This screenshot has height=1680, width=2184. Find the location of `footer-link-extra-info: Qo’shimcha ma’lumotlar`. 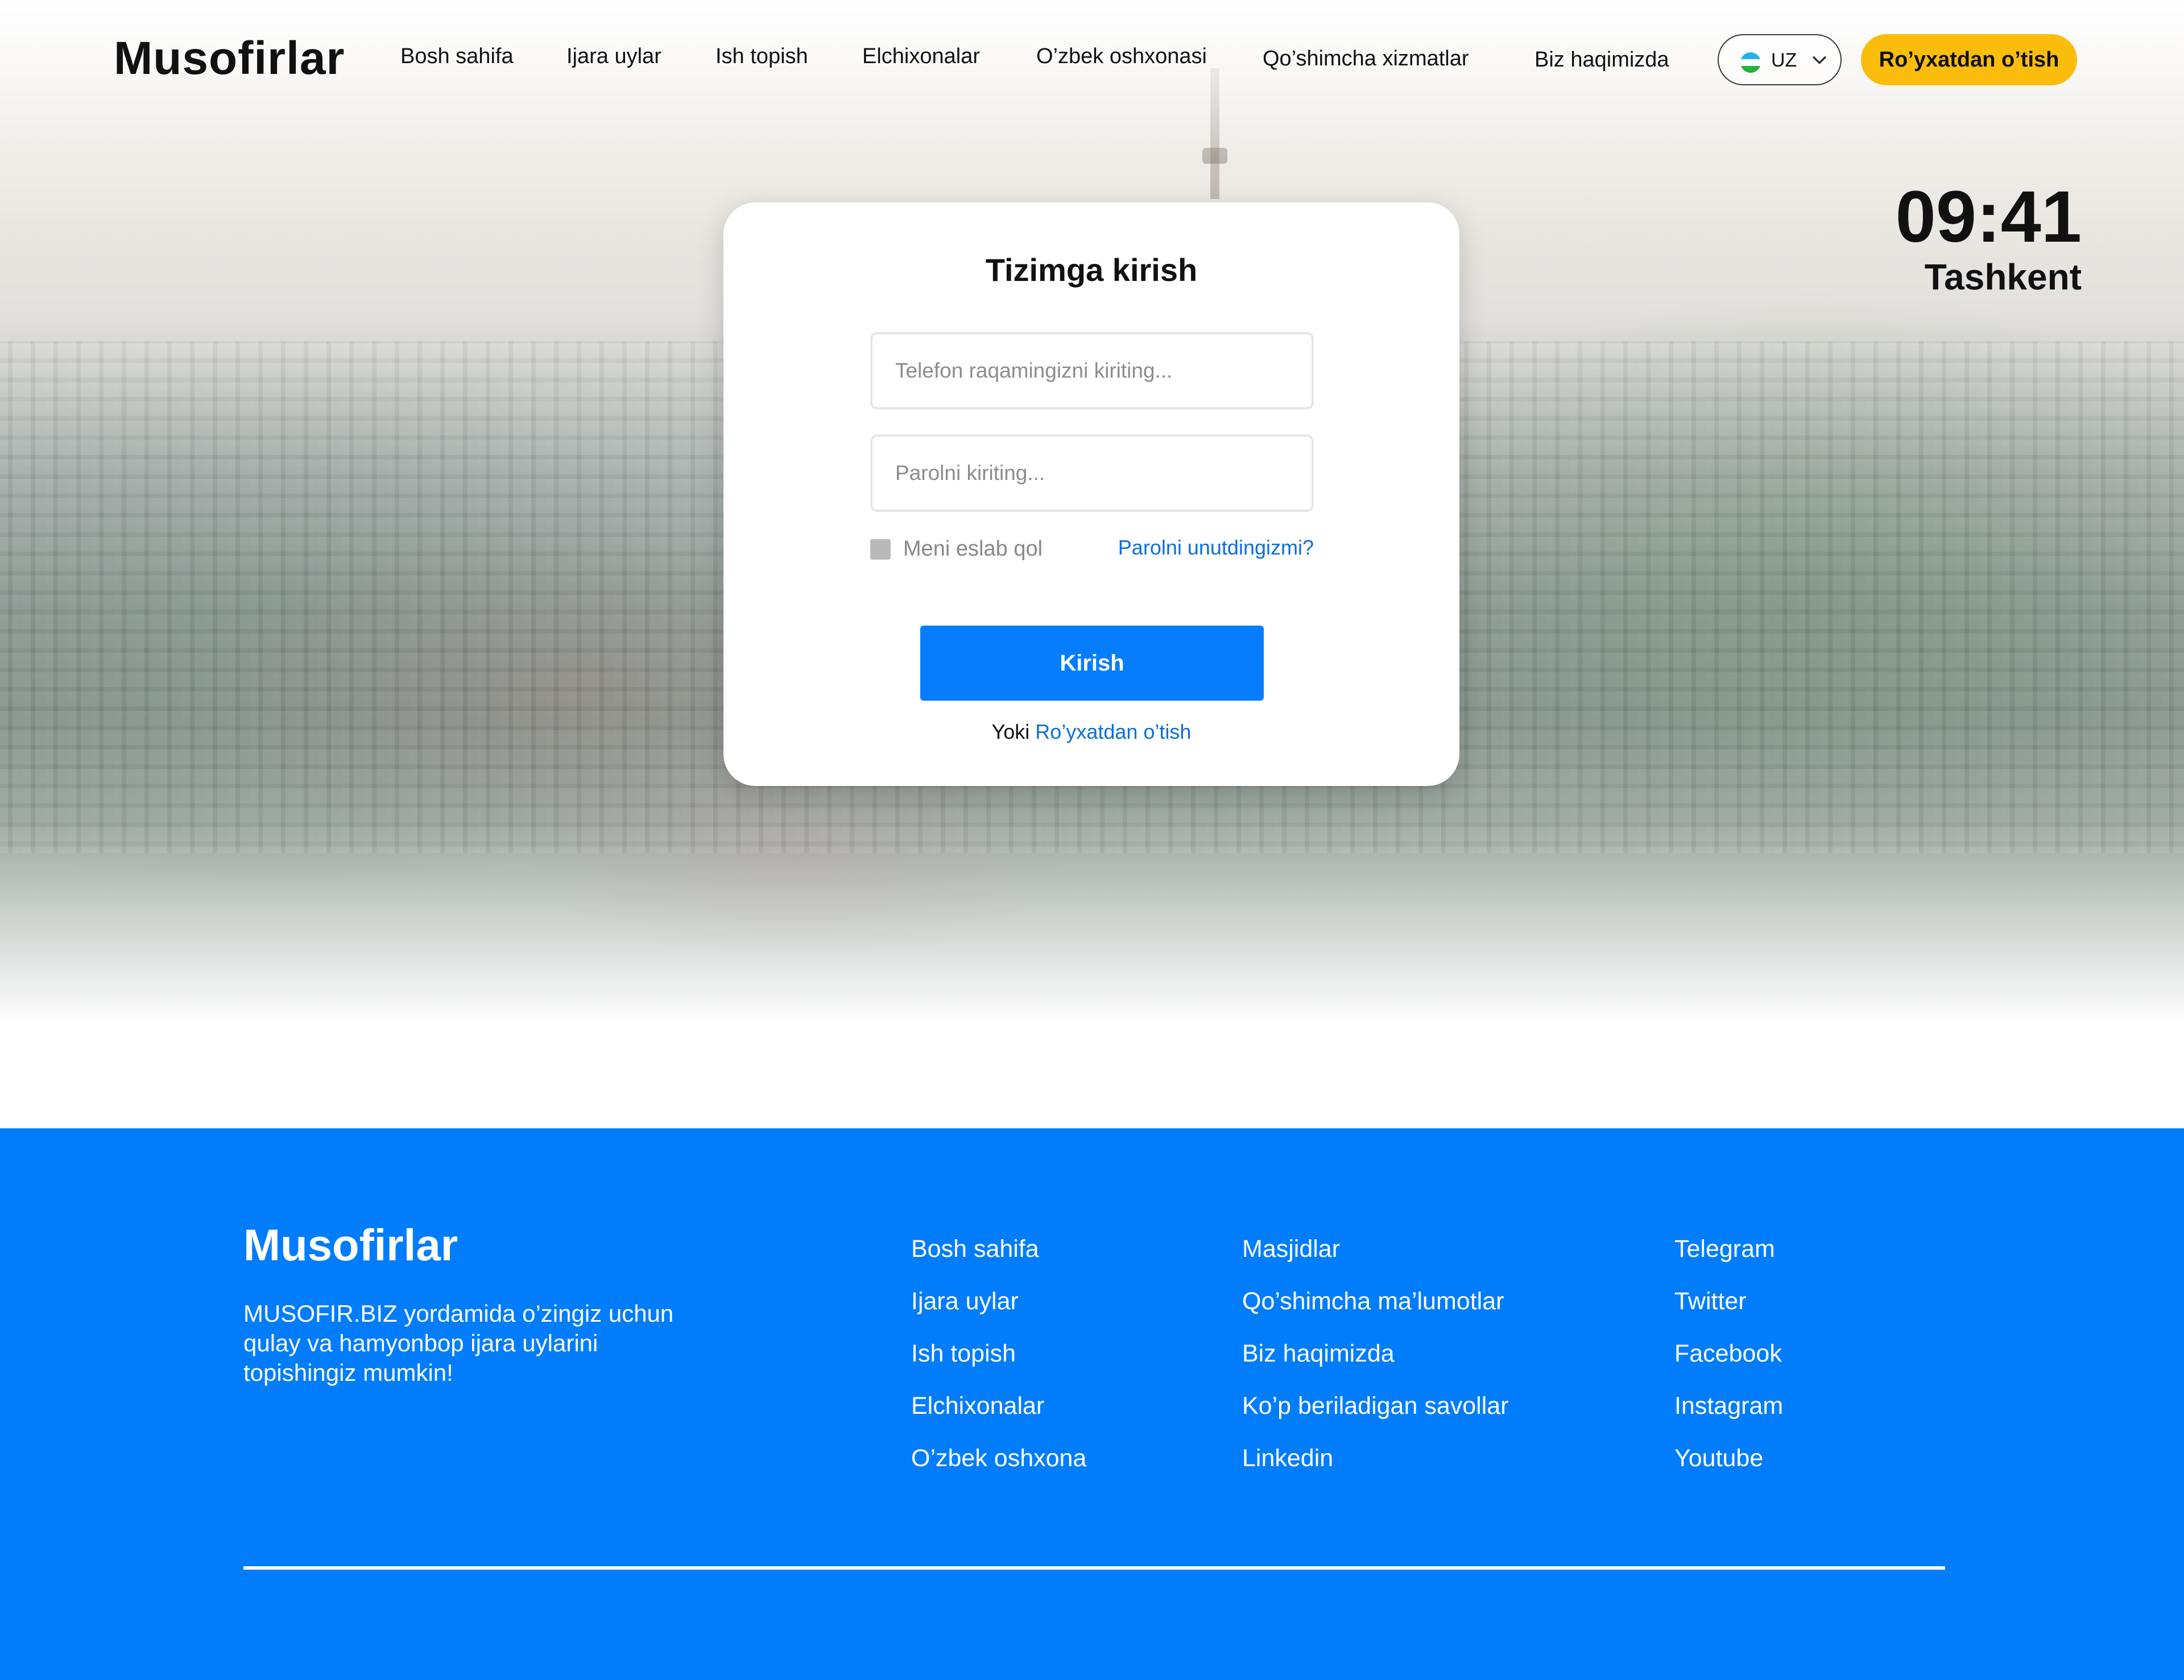

footer-link-extra-info: Qo’shimcha ma’lumotlar is located at coordinates (1375, 1312).